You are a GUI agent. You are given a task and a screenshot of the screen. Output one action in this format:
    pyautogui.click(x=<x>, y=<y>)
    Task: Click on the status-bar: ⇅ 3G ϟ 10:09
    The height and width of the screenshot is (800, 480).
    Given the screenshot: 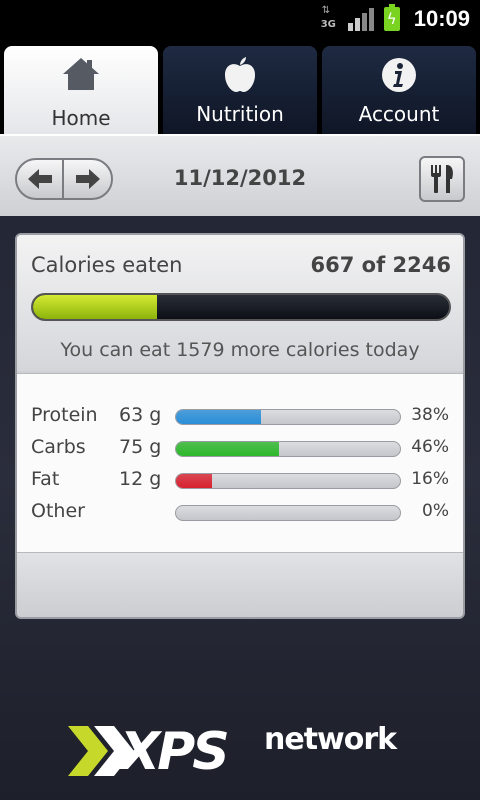 What is the action you would take?
    pyautogui.click(x=240, y=19)
    